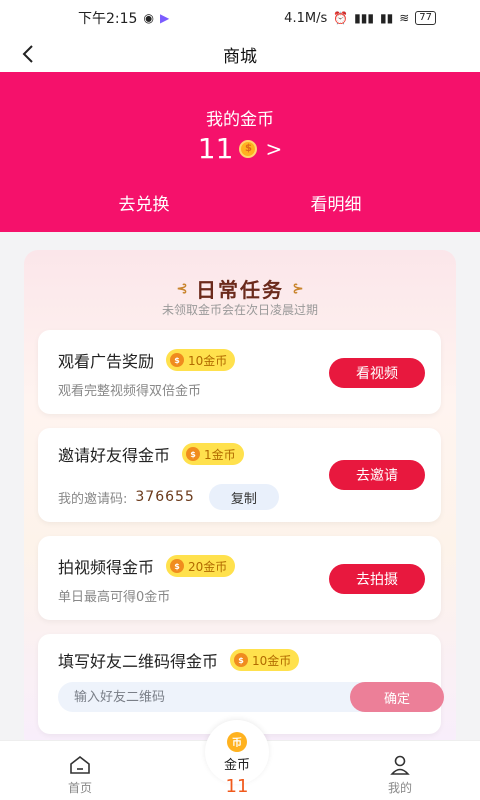 This screenshot has height=800, width=480. I want to click on status-left: 下午2:15 ◉ ▶, so click(123, 18).